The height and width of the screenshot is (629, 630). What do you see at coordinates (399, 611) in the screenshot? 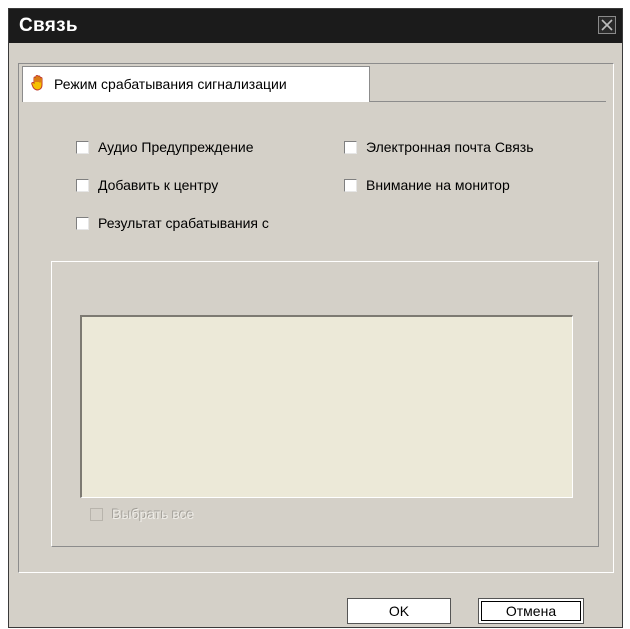
I see `ok-button: OK` at bounding box center [399, 611].